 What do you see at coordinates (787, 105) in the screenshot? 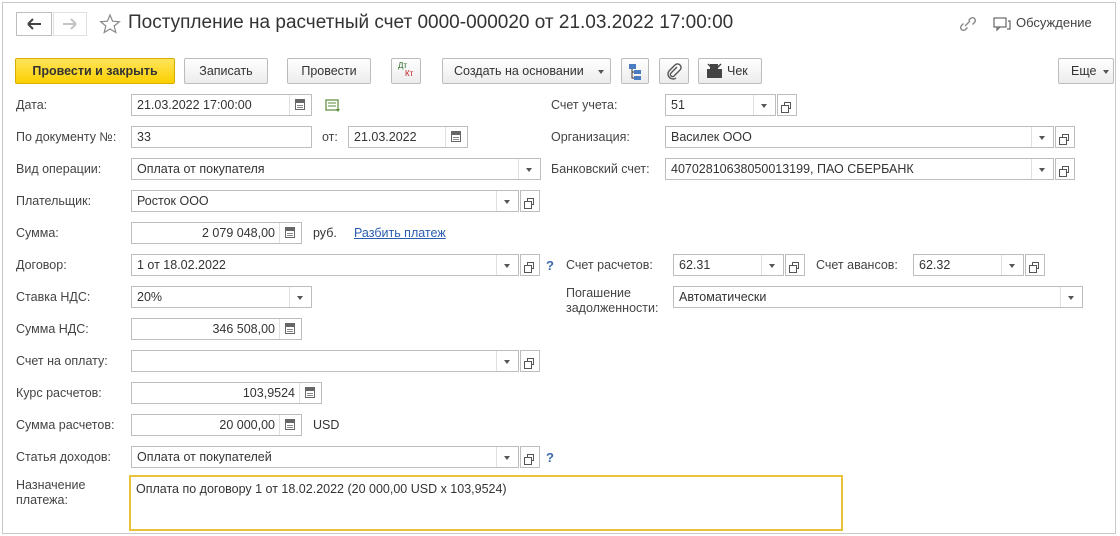
I see `open-account-button` at bounding box center [787, 105].